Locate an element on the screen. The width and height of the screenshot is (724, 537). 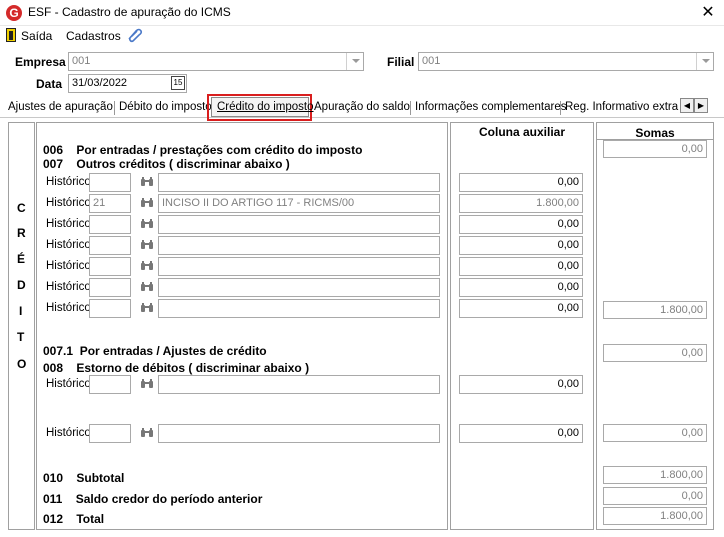
window-title: ESF - Cadastro de apuração do ICMS is located at coordinates (129, 12).